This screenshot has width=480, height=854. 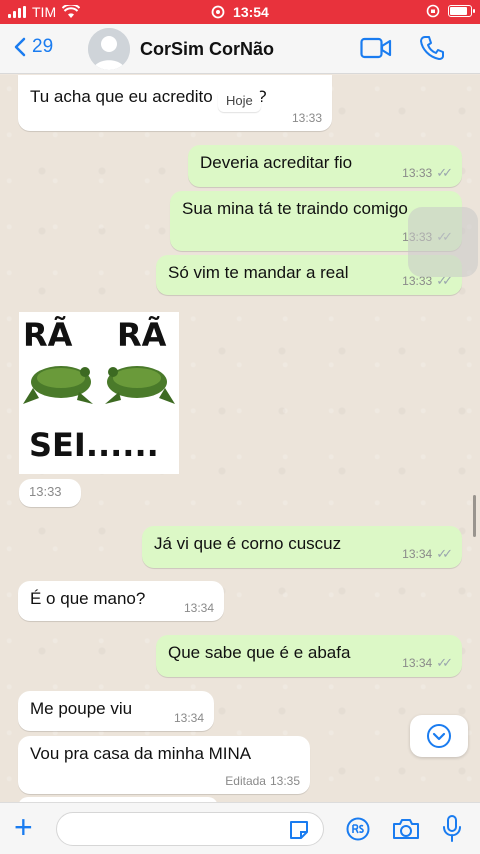 I want to click on scrollbar, so click(x=474, y=516).